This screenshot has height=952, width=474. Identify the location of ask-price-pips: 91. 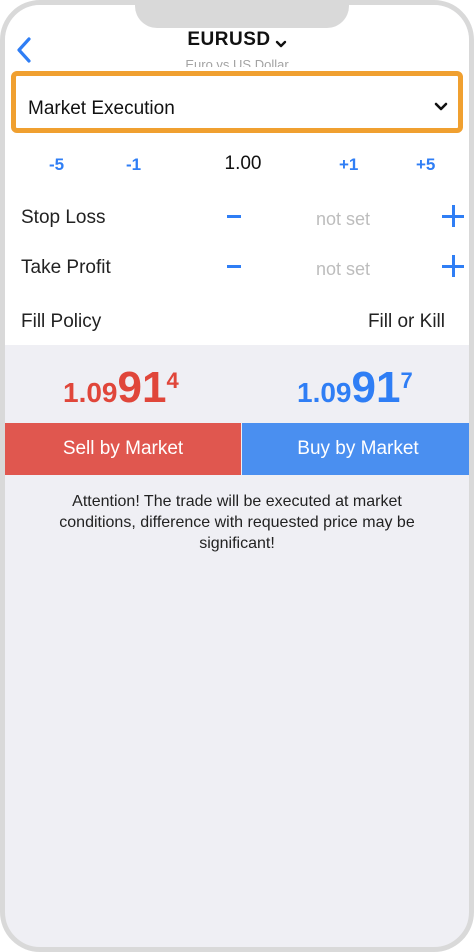
(376, 387).